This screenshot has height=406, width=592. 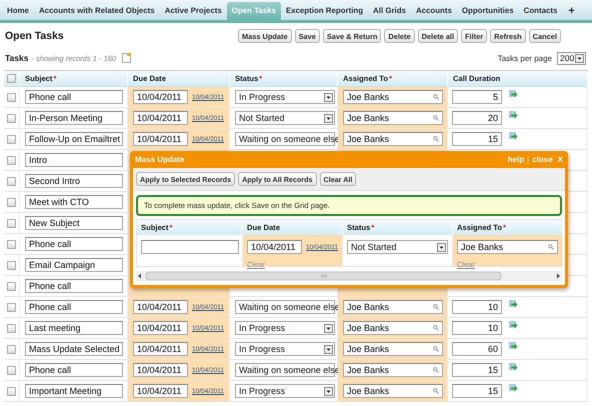 I want to click on subject-field: Mass Update Selected, so click(x=74, y=349).